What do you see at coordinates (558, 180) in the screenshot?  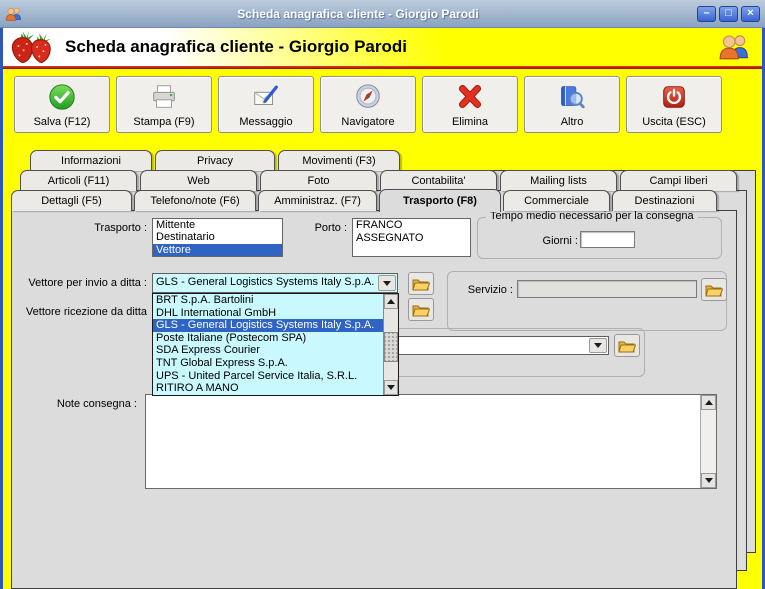 I see `tab-mailing-lists: Mailing lists` at bounding box center [558, 180].